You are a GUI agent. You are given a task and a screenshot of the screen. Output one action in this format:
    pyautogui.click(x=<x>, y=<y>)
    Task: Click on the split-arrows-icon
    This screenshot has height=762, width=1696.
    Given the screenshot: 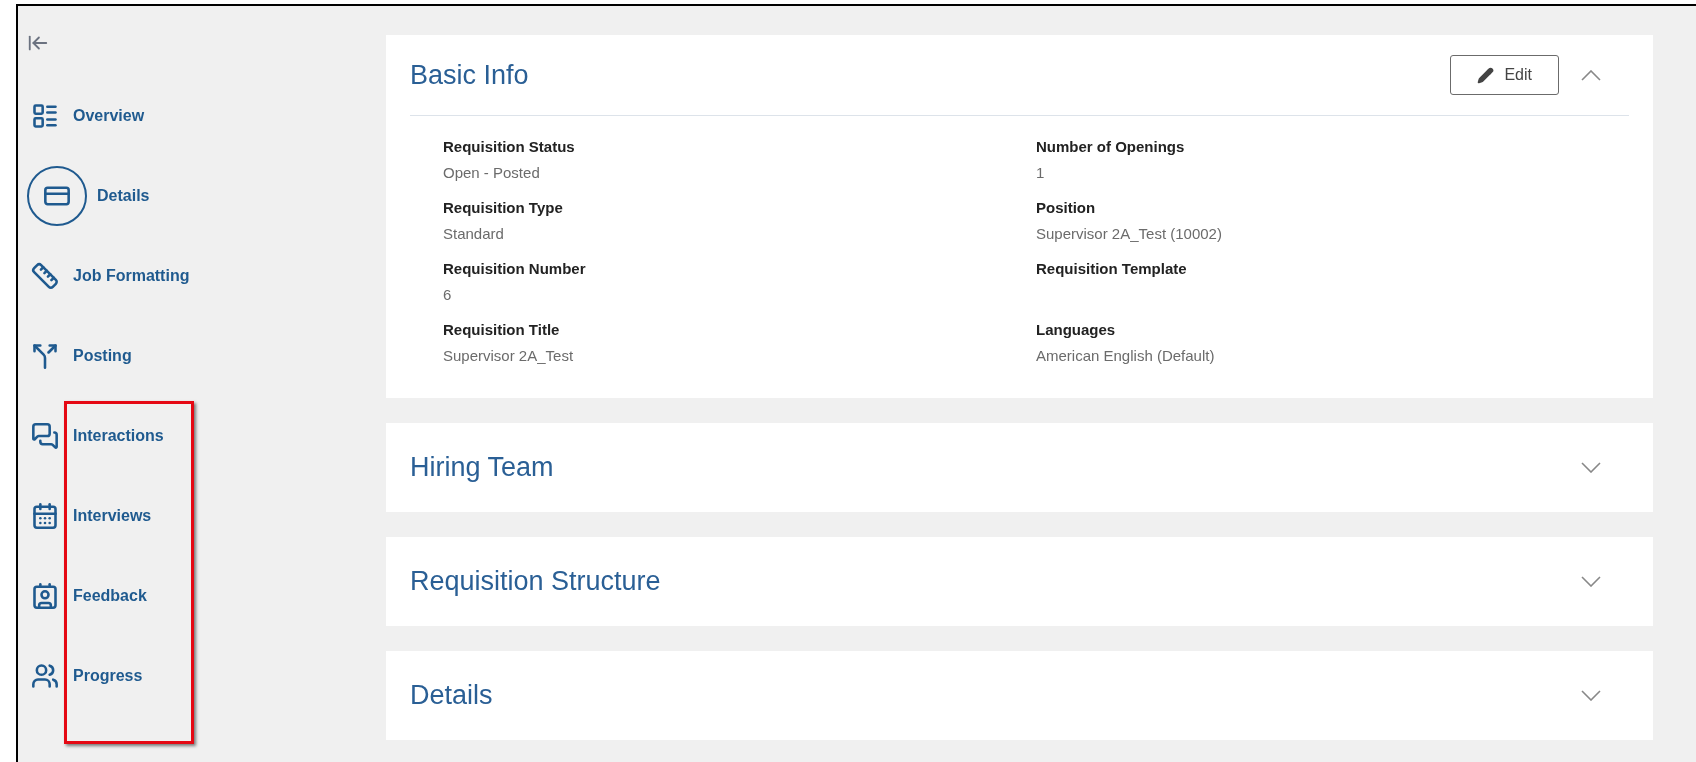 What is the action you would take?
    pyautogui.click(x=45, y=356)
    